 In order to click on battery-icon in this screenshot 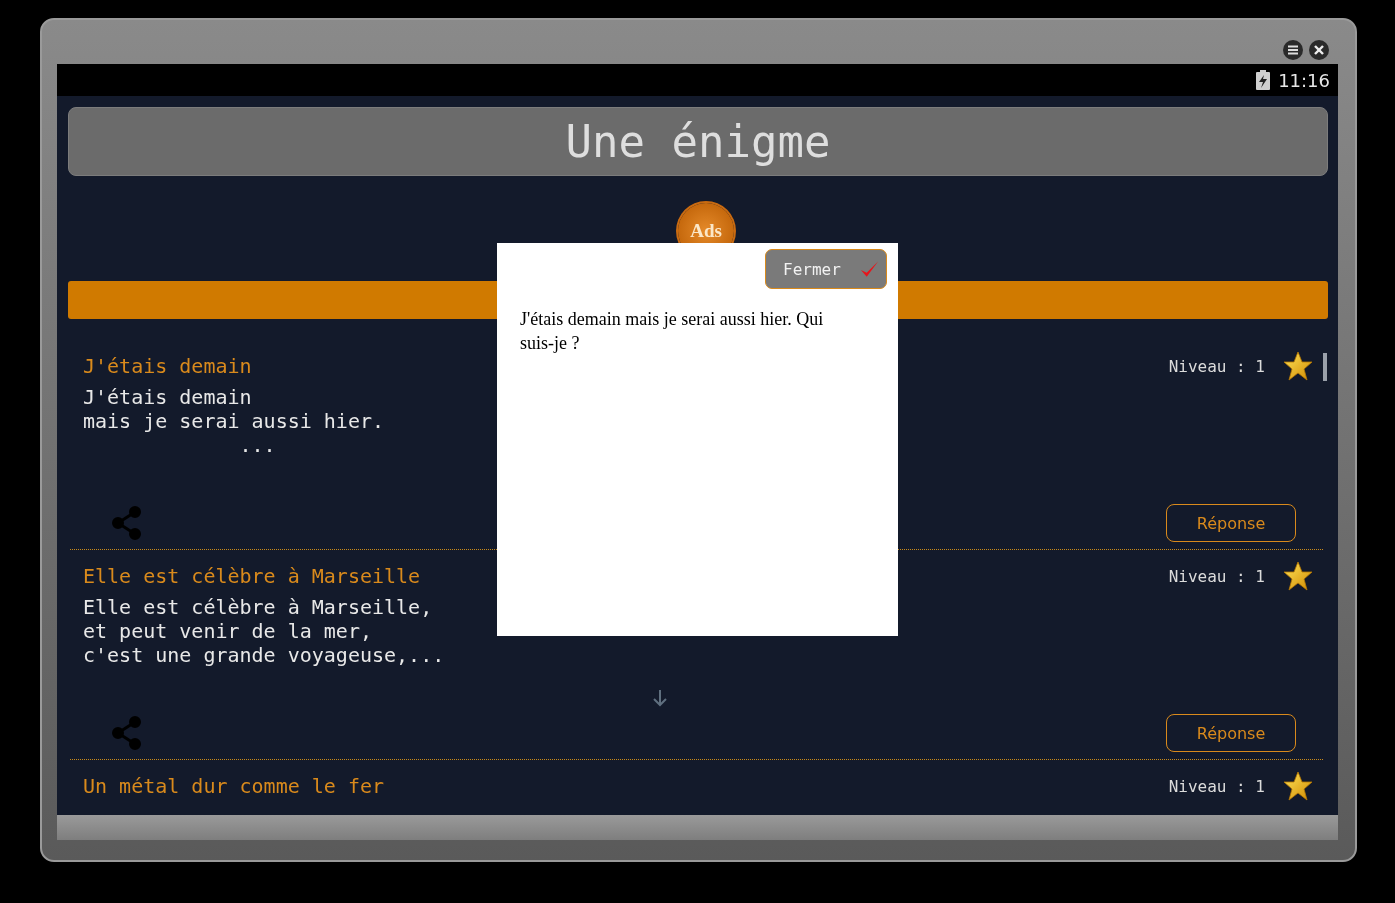, I will do `click(1263, 80)`.